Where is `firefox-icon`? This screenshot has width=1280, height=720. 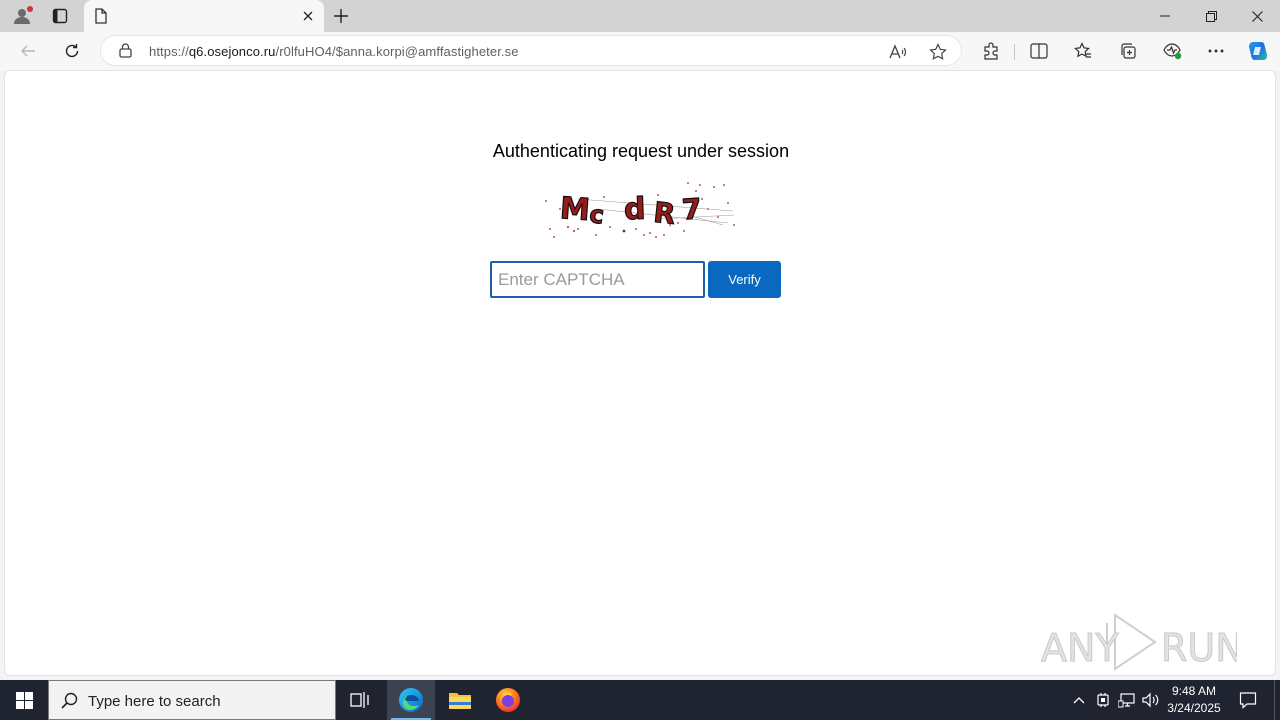 firefox-icon is located at coordinates (508, 700).